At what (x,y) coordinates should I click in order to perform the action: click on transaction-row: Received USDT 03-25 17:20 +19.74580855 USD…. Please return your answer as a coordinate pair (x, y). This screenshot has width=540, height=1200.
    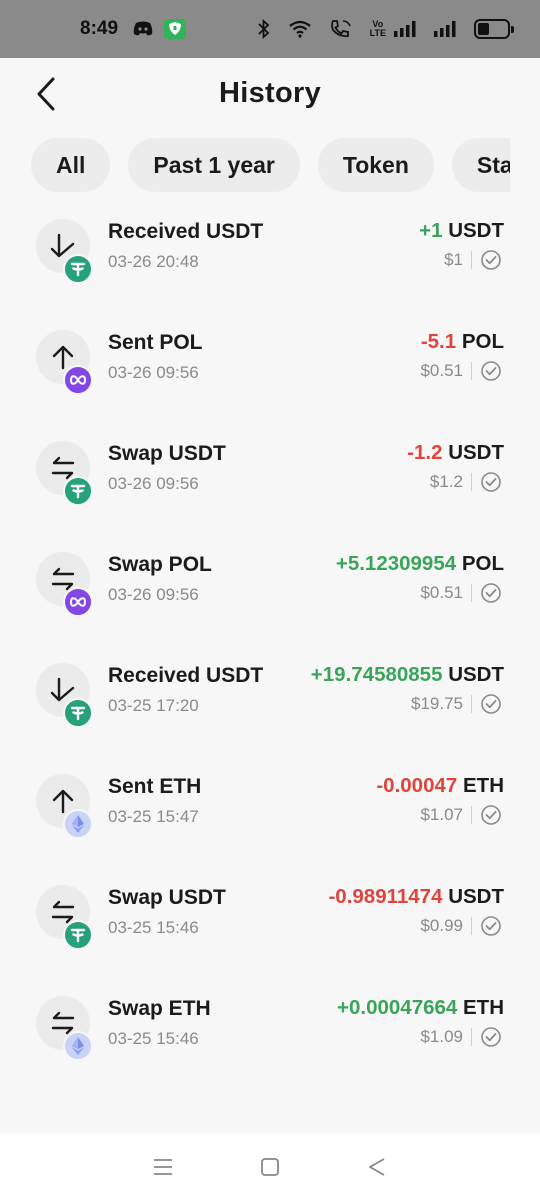
    Looking at the image, I should click on (270, 705).